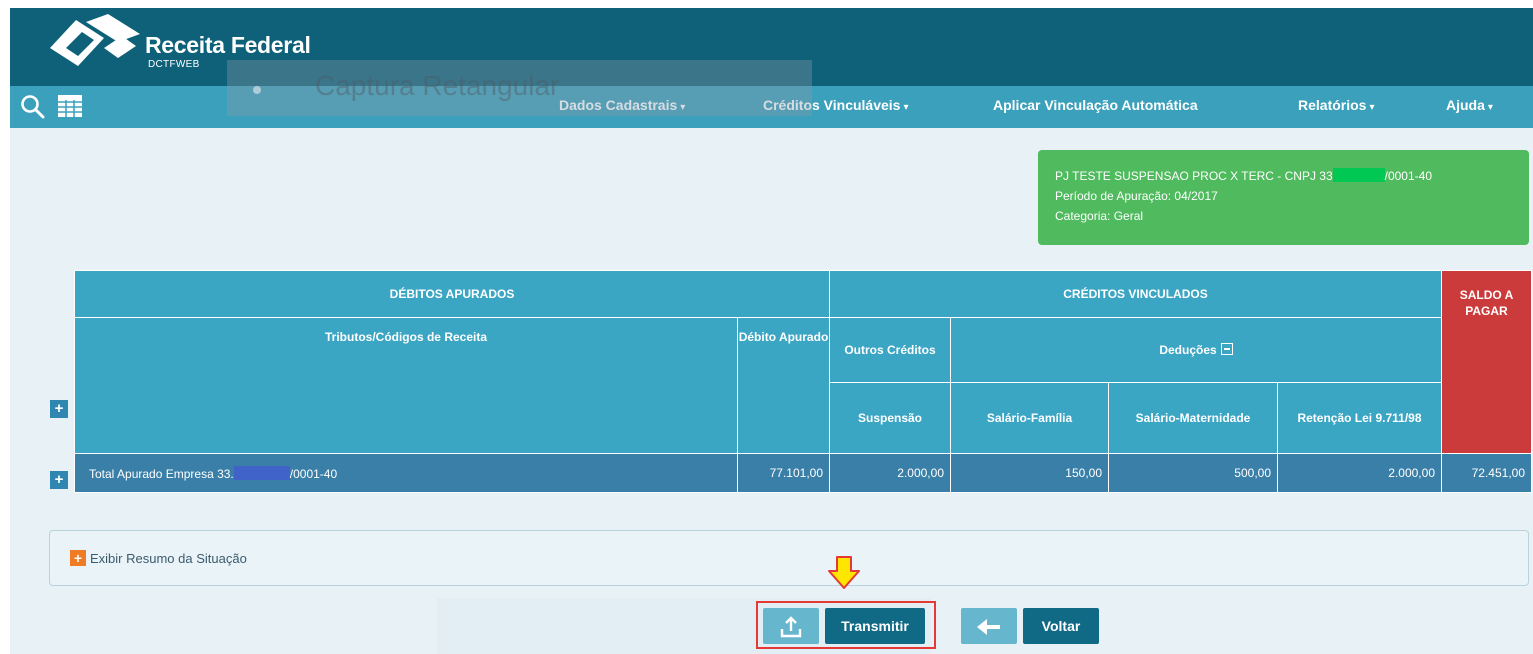  What do you see at coordinates (783, 385) in the screenshot?
I see `header-debito-apurado: Débito Apurado` at bounding box center [783, 385].